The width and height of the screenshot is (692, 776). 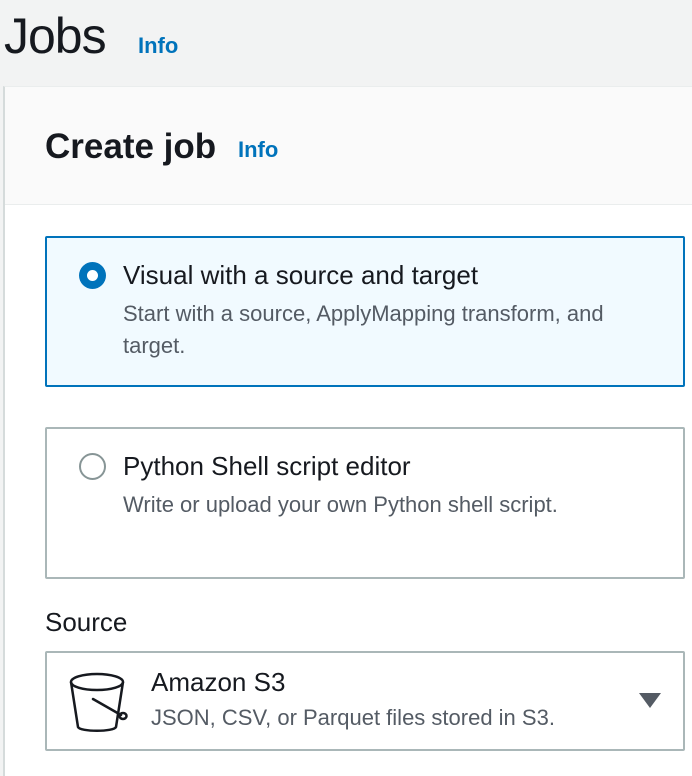 I want to click on radio-button-checked, so click(x=92, y=275).